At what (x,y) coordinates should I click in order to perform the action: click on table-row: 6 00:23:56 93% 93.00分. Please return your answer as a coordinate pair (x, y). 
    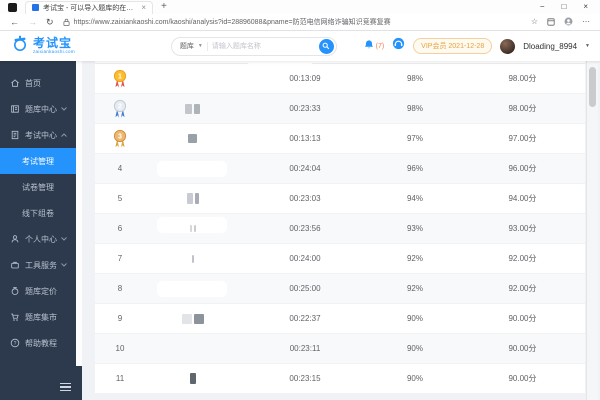
    Looking at the image, I should click on (340, 229).